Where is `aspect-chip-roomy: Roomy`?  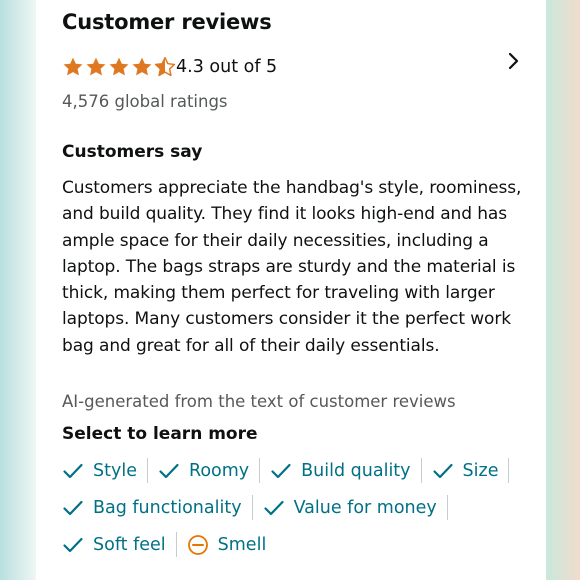
aspect-chip-roomy: Roomy is located at coordinates (203, 471).